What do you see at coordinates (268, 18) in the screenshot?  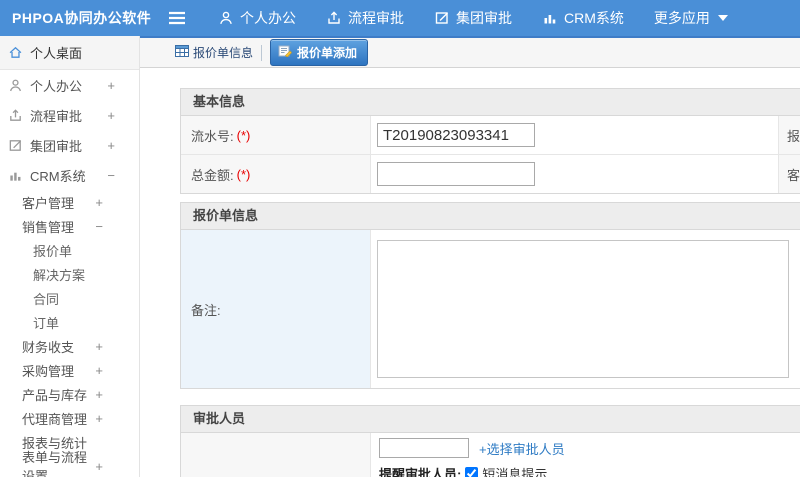 I see `nav-label: 个人办公` at bounding box center [268, 18].